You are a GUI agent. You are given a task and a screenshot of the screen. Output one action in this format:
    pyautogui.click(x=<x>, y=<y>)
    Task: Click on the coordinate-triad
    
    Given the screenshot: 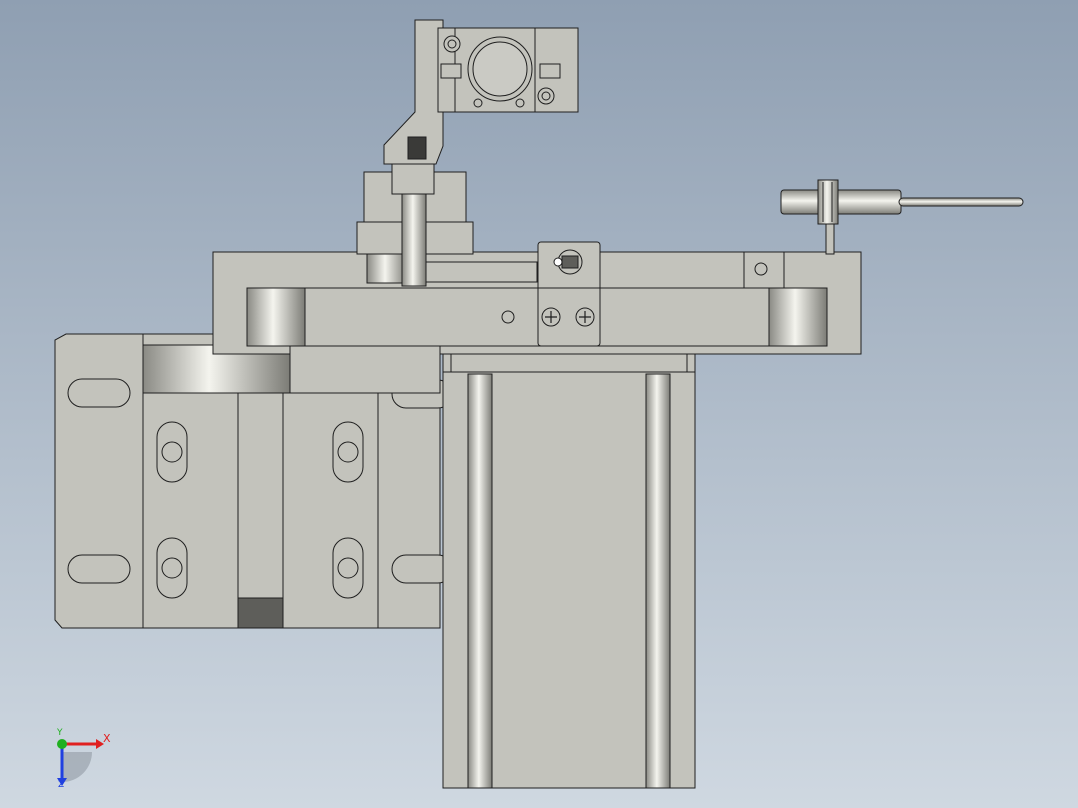 What is the action you would take?
    pyautogui.click(x=80, y=762)
    